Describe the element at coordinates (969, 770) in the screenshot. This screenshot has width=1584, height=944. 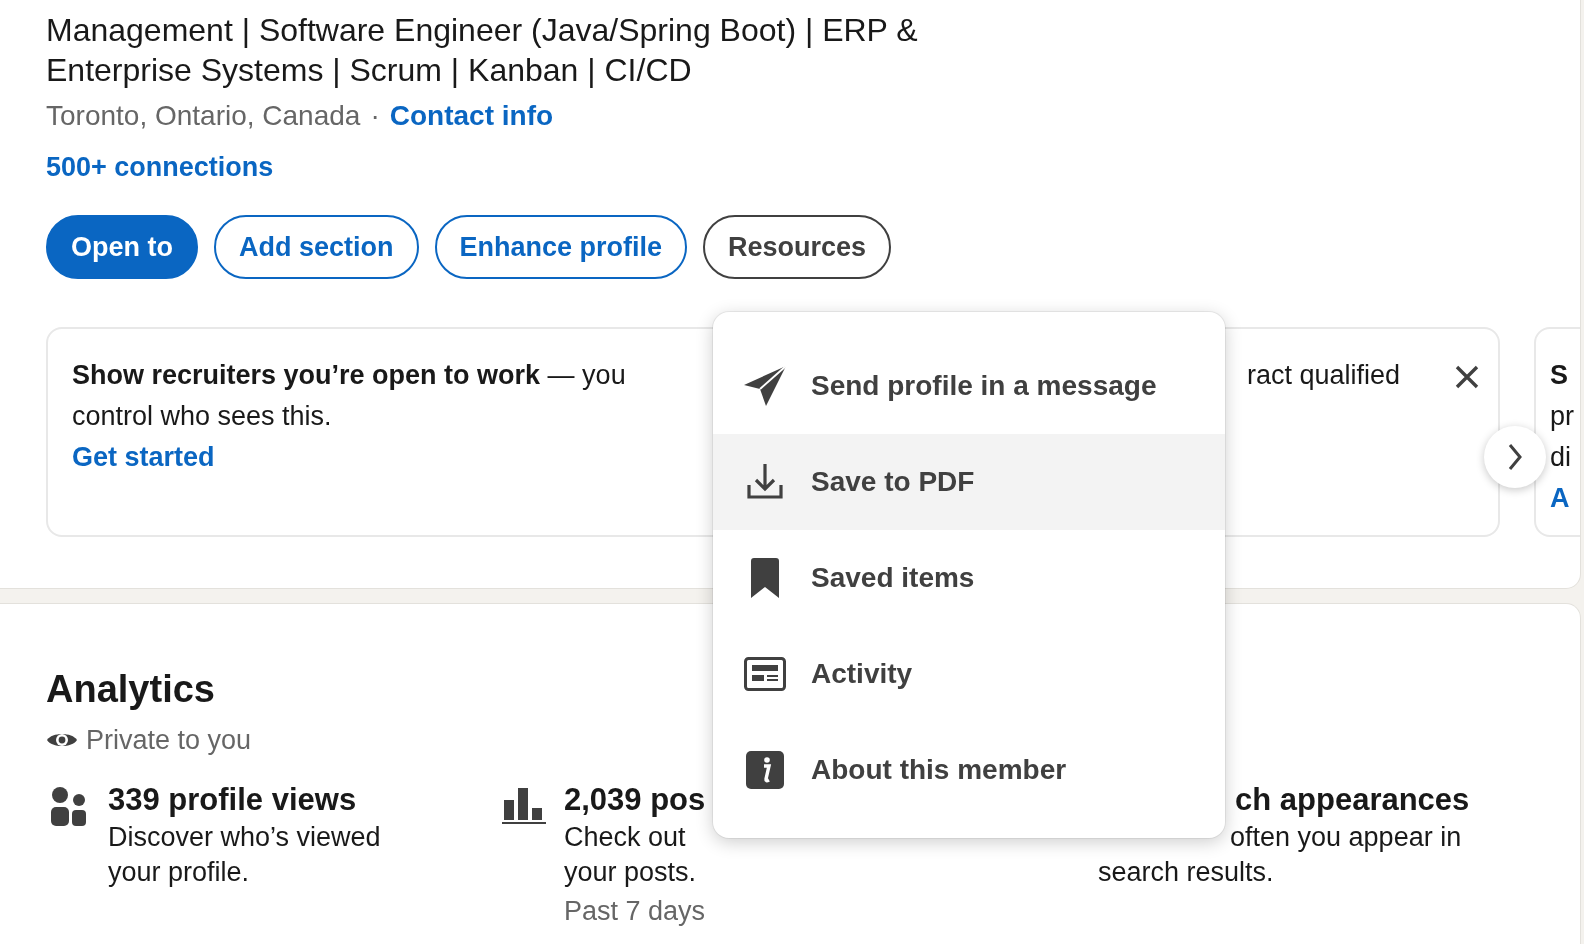
I see `menu-item: About this member` at that location.